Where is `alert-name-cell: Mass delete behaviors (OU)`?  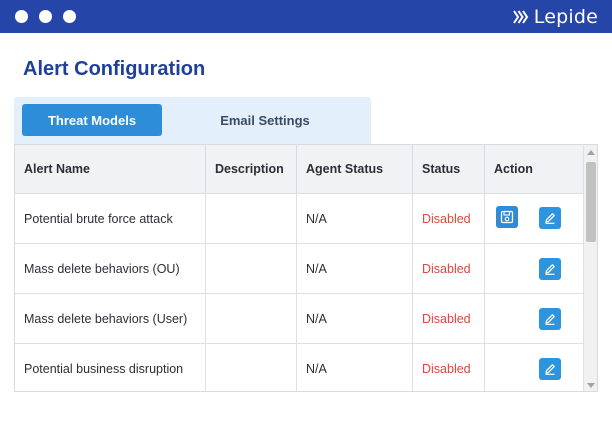
alert-name-cell: Mass delete behaviors (OU) is located at coordinates (110, 268).